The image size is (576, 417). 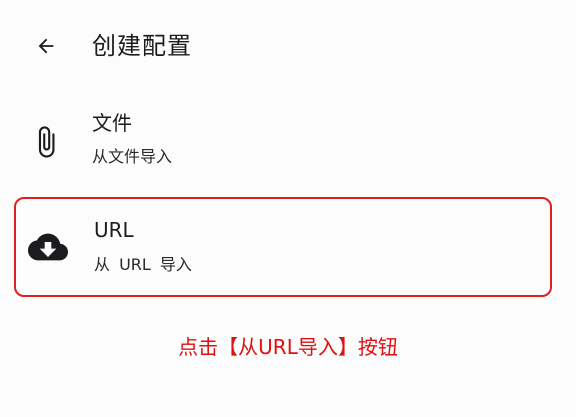 I want to click on page-title: 创建配置, so click(x=142, y=46).